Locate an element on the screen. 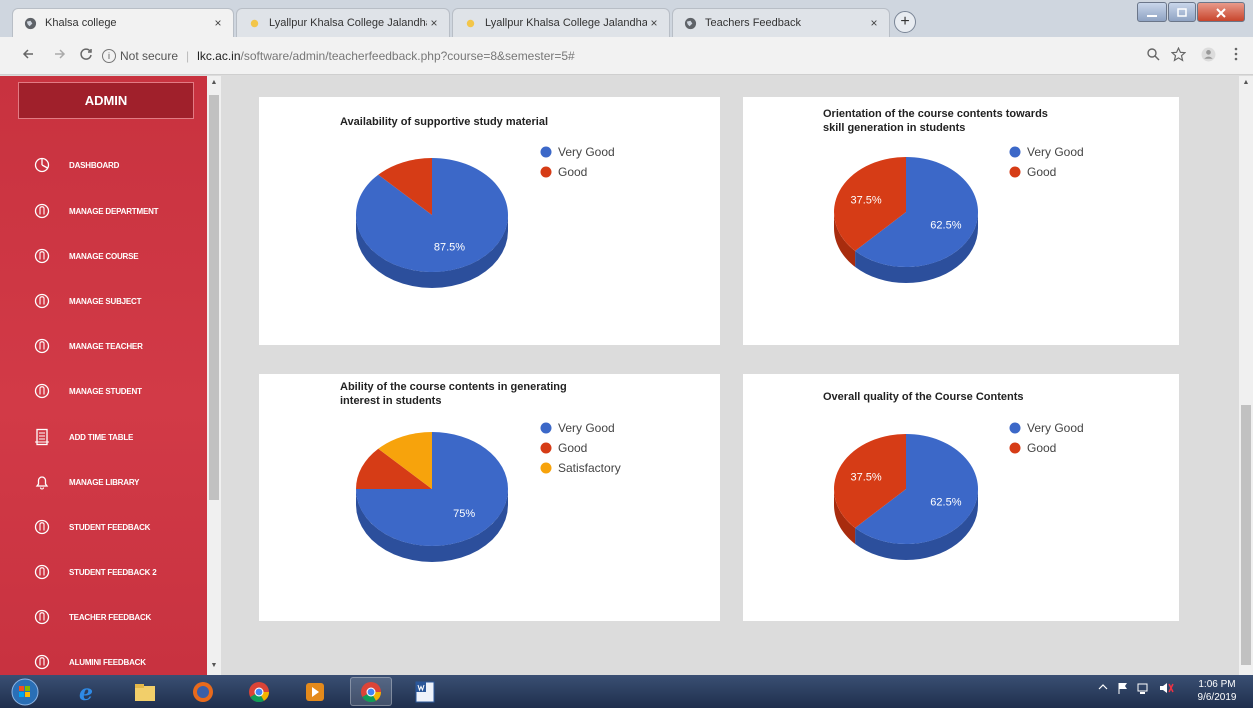  sidebar-item-label: MANAGE SUBJECT is located at coordinates (105, 301).